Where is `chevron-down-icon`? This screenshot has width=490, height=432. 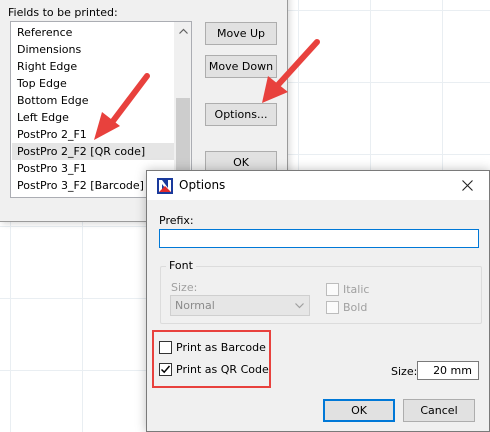
chevron-down-icon is located at coordinates (299, 309).